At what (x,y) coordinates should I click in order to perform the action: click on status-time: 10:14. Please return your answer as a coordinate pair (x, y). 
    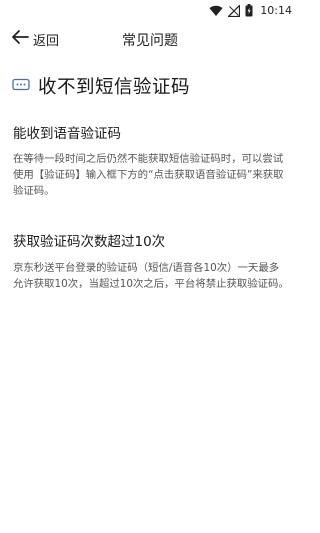
    Looking at the image, I should click on (276, 10).